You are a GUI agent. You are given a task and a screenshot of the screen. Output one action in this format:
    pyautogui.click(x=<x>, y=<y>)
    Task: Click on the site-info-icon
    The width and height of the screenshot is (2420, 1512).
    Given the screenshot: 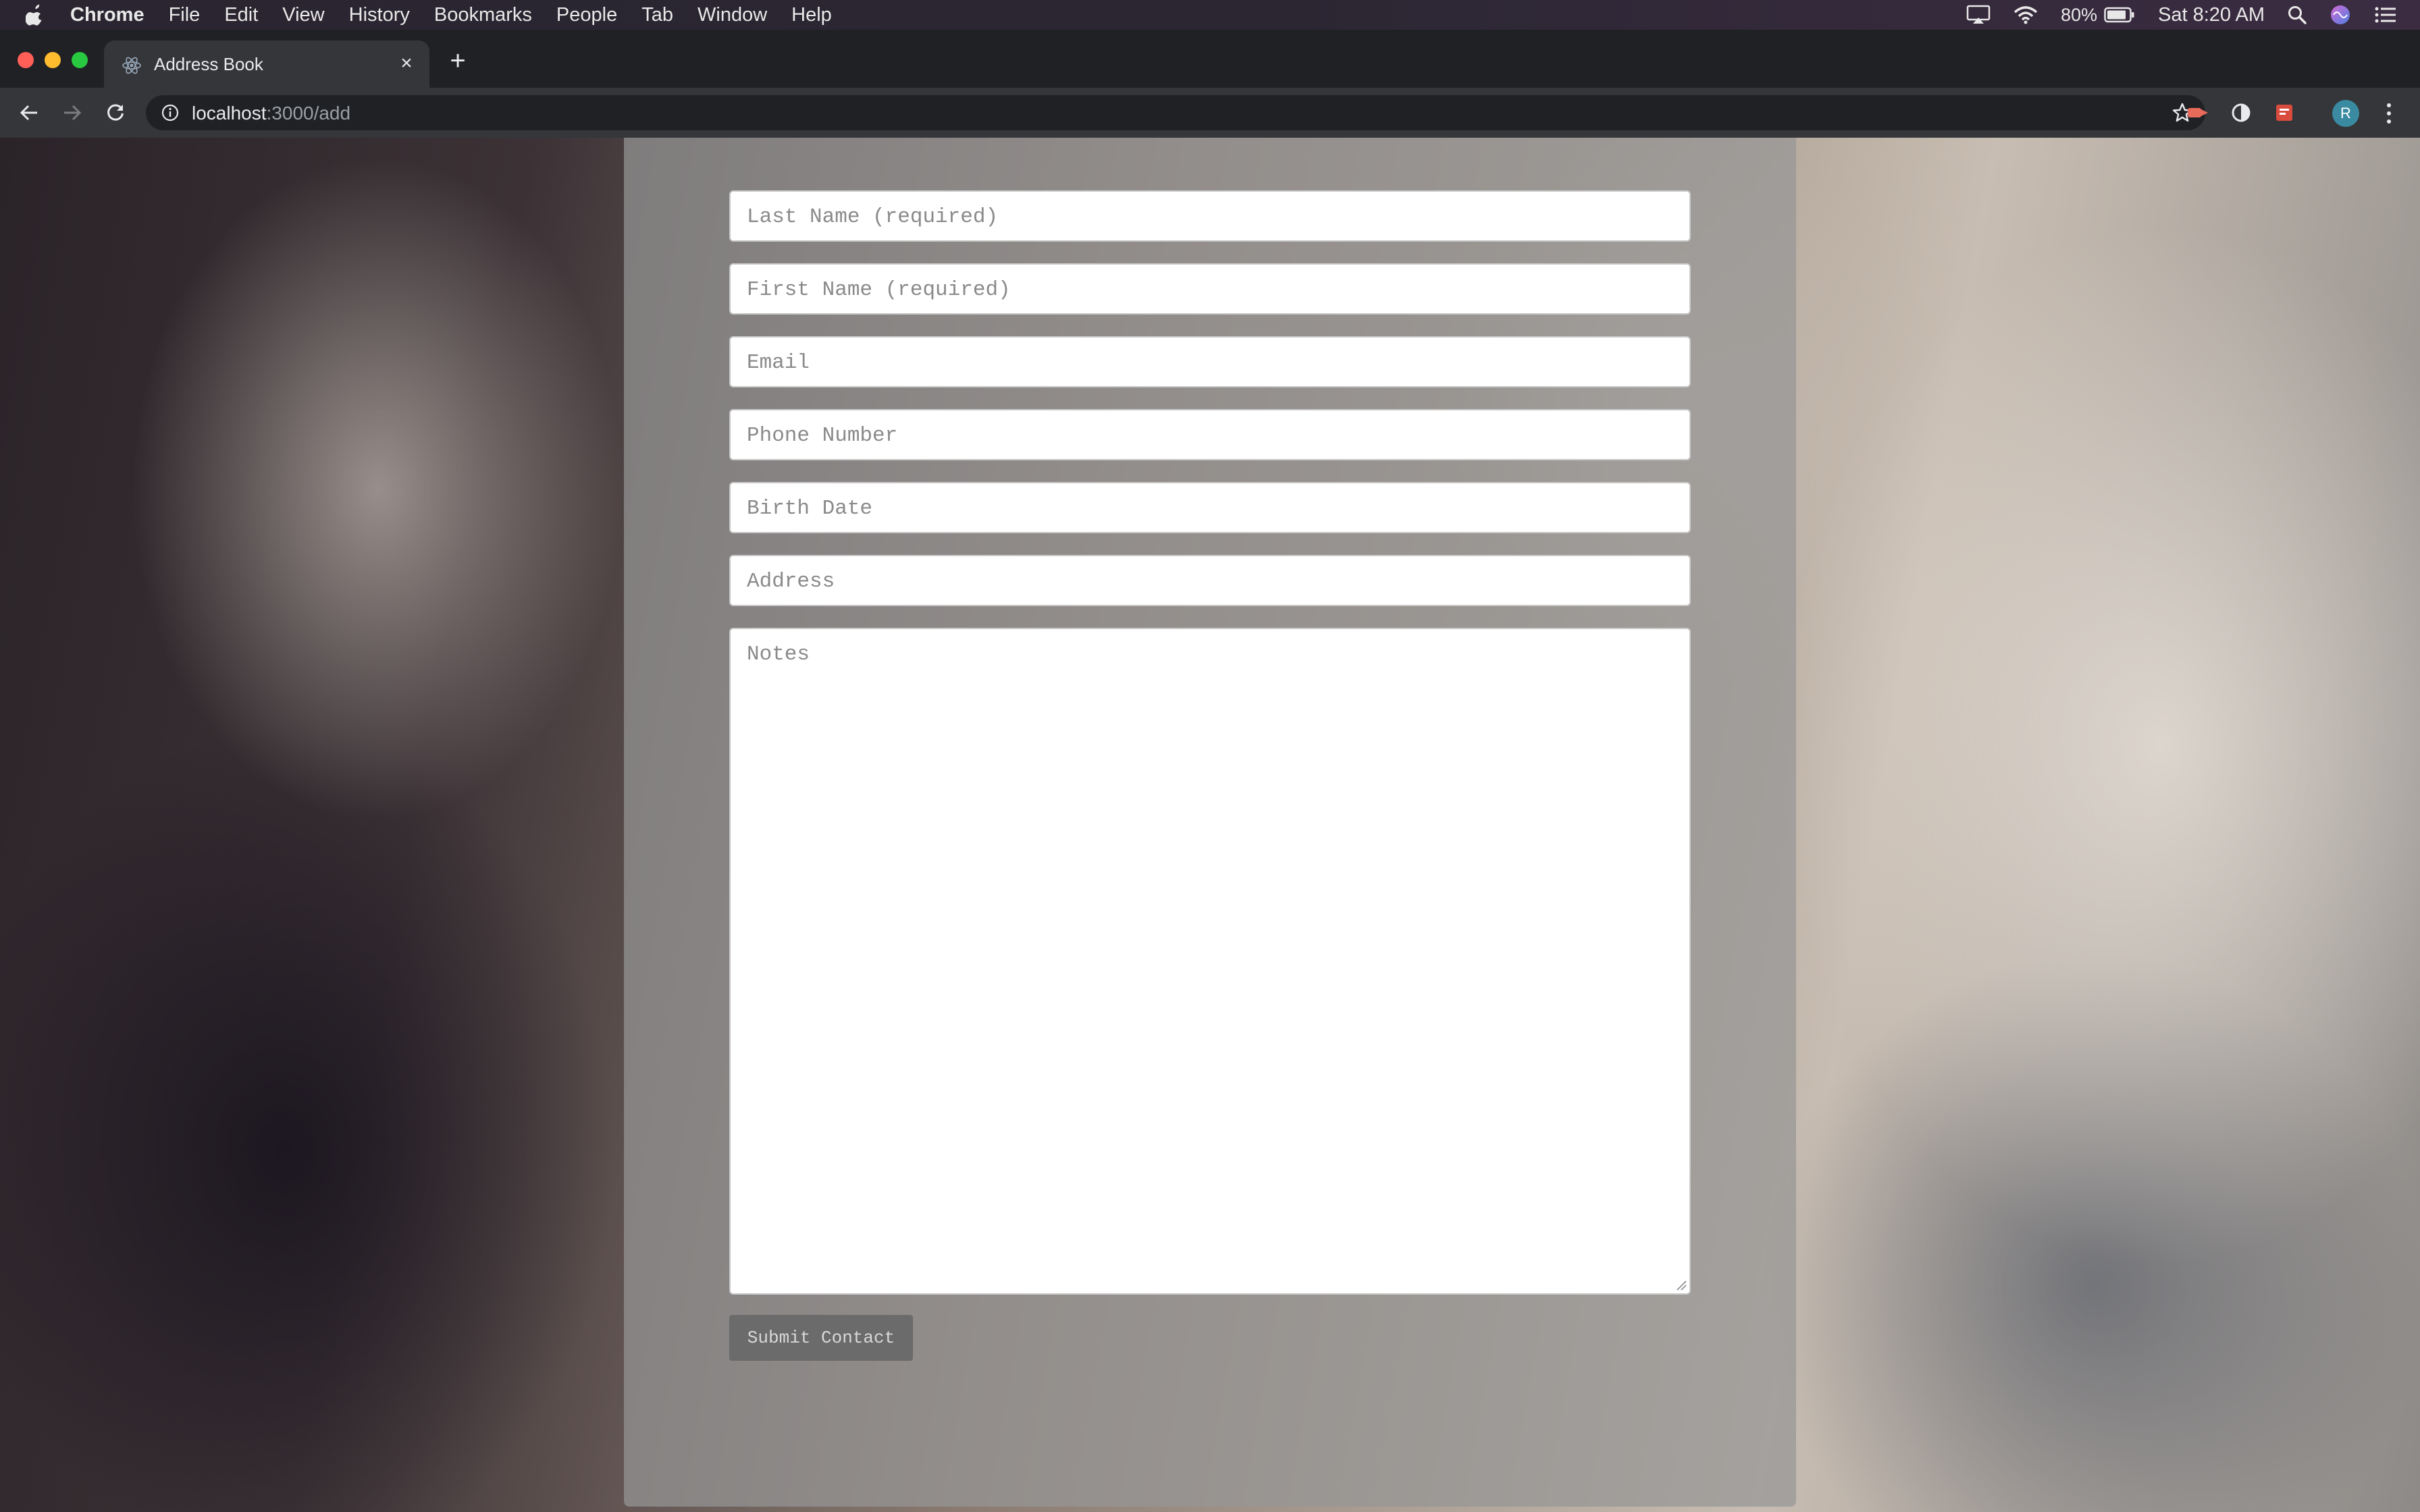 What is the action you would take?
    pyautogui.click(x=170, y=112)
    